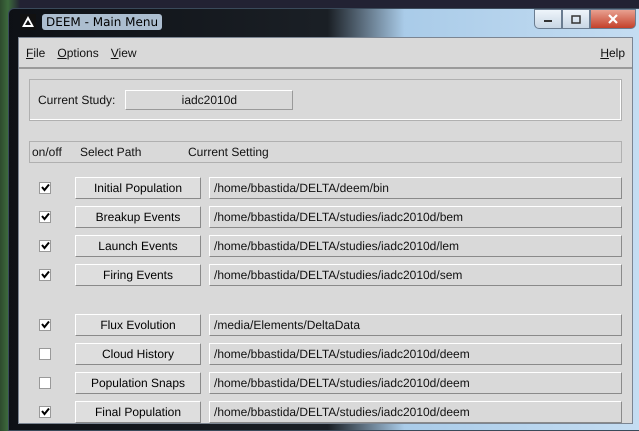 This screenshot has width=639, height=431. I want to click on maximize-icon, so click(576, 19).